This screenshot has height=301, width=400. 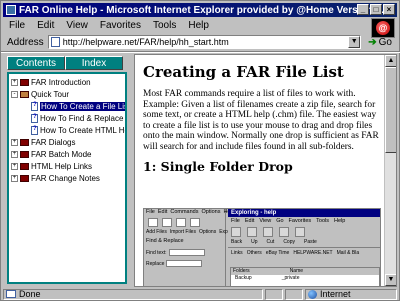 I want to click on far-menu-options: Options, so click(x=211, y=212).